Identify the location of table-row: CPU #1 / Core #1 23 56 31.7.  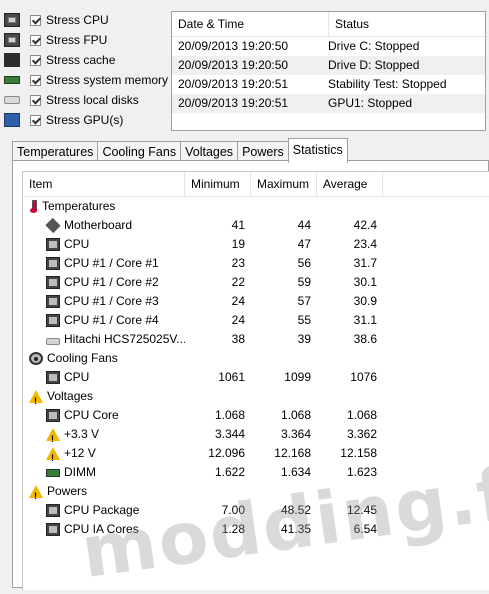
(256, 263).